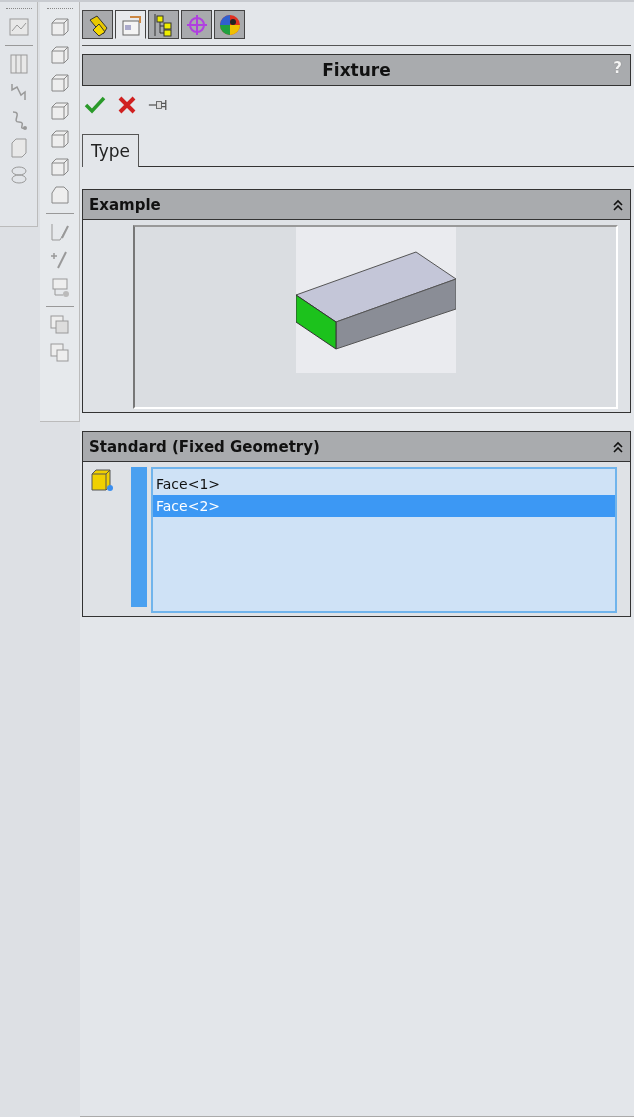 The width and height of the screenshot is (634, 1117). What do you see at coordinates (95, 105) in the screenshot?
I see `ok-checkmark-icon` at bounding box center [95, 105].